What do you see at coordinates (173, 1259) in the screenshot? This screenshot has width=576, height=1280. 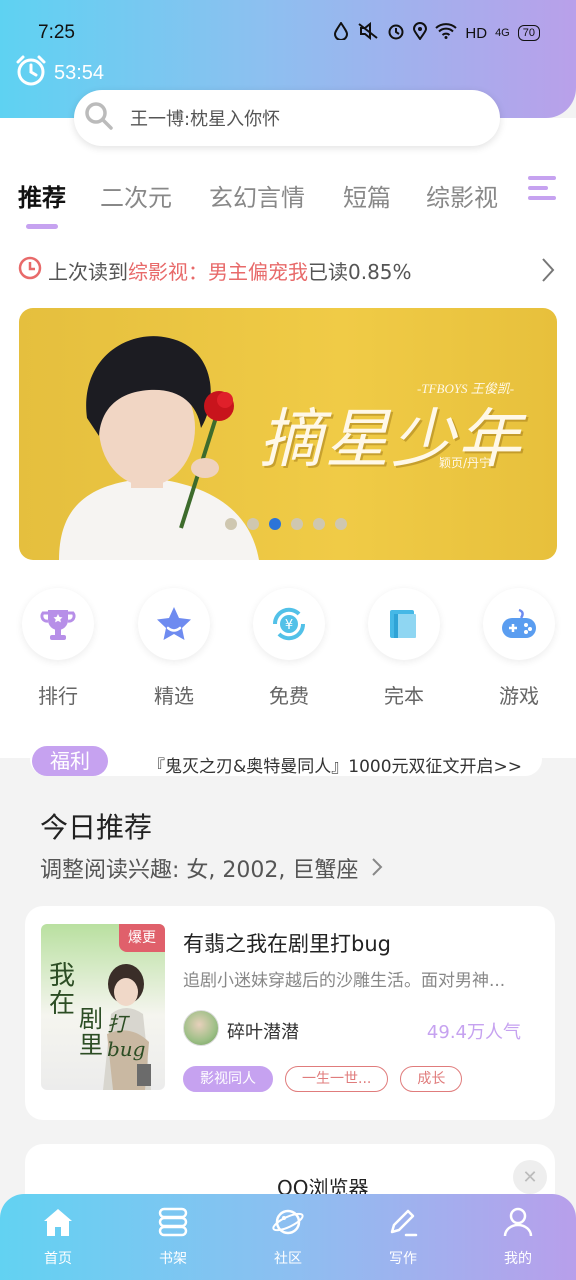 I see `nav-label: 书架` at bounding box center [173, 1259].